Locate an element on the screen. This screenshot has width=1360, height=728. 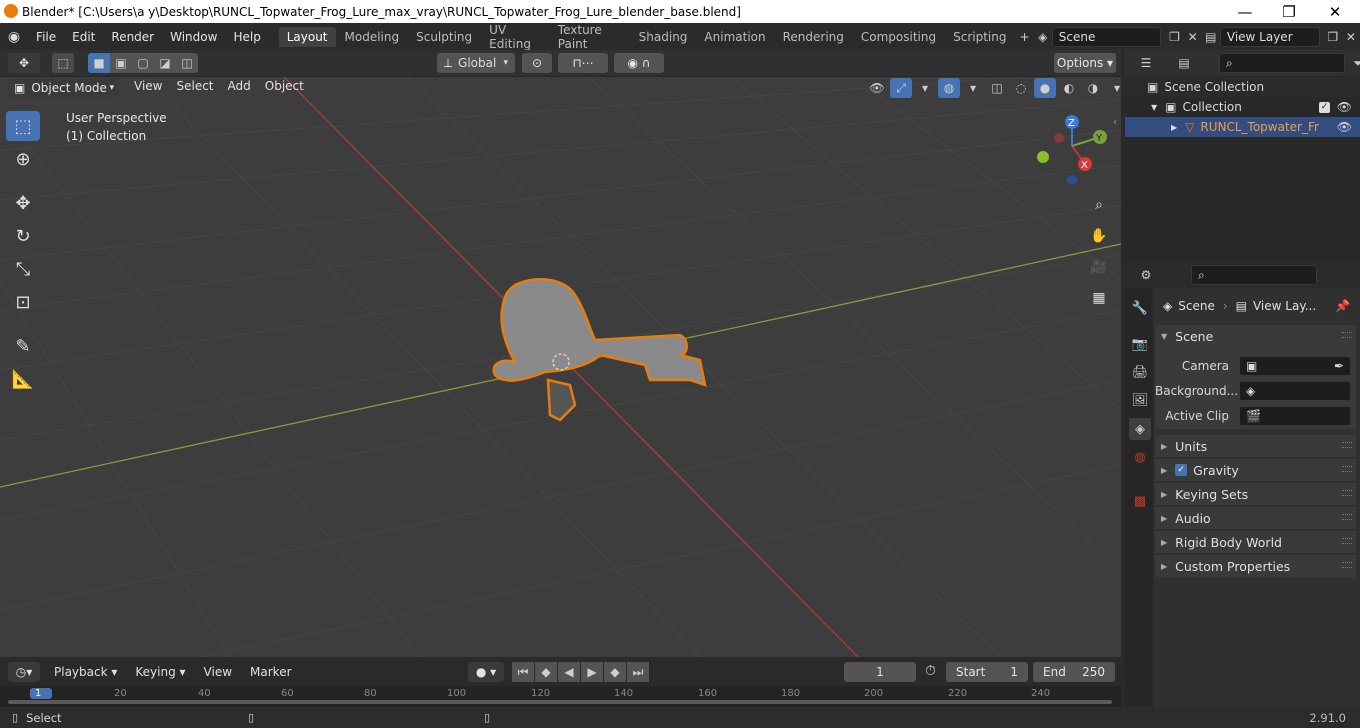
tool-properties-tab-icon: 🔧 is located at coordinates (1140, 308).